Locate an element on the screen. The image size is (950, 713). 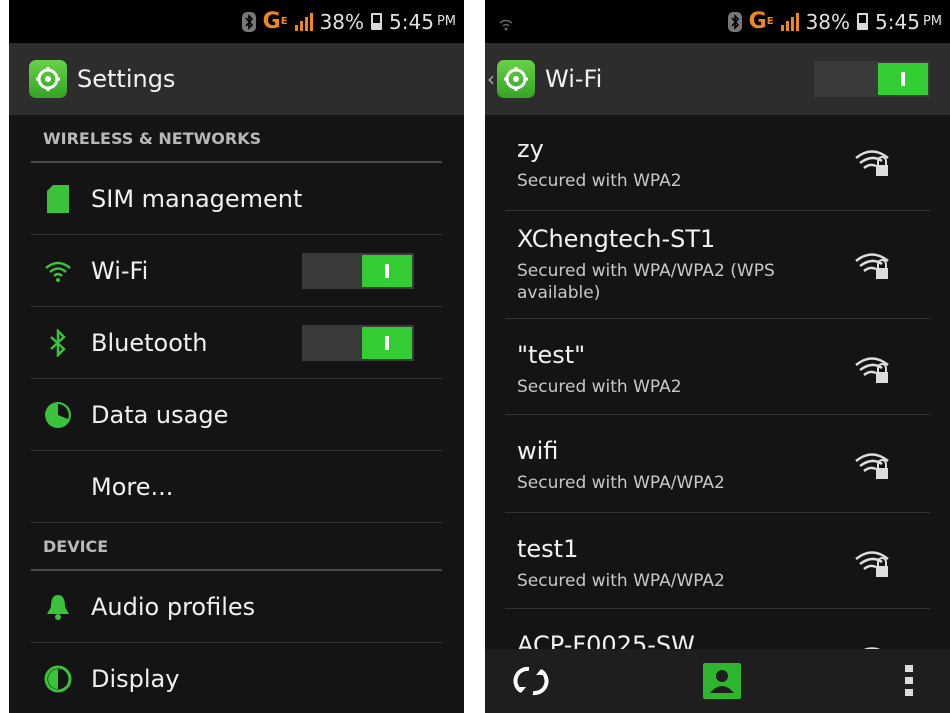
page-title: Wi-Fi is located at coordinates (574, 79).